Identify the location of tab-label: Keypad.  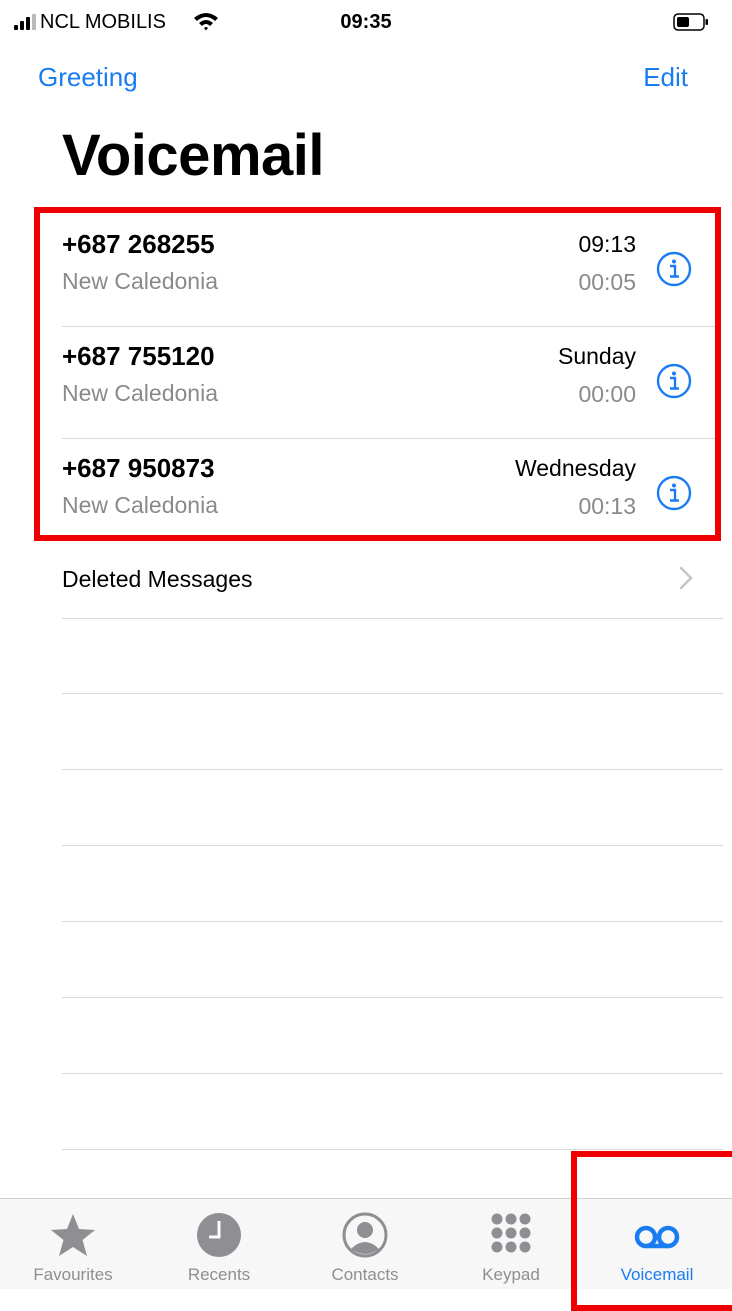
(511, 1274).